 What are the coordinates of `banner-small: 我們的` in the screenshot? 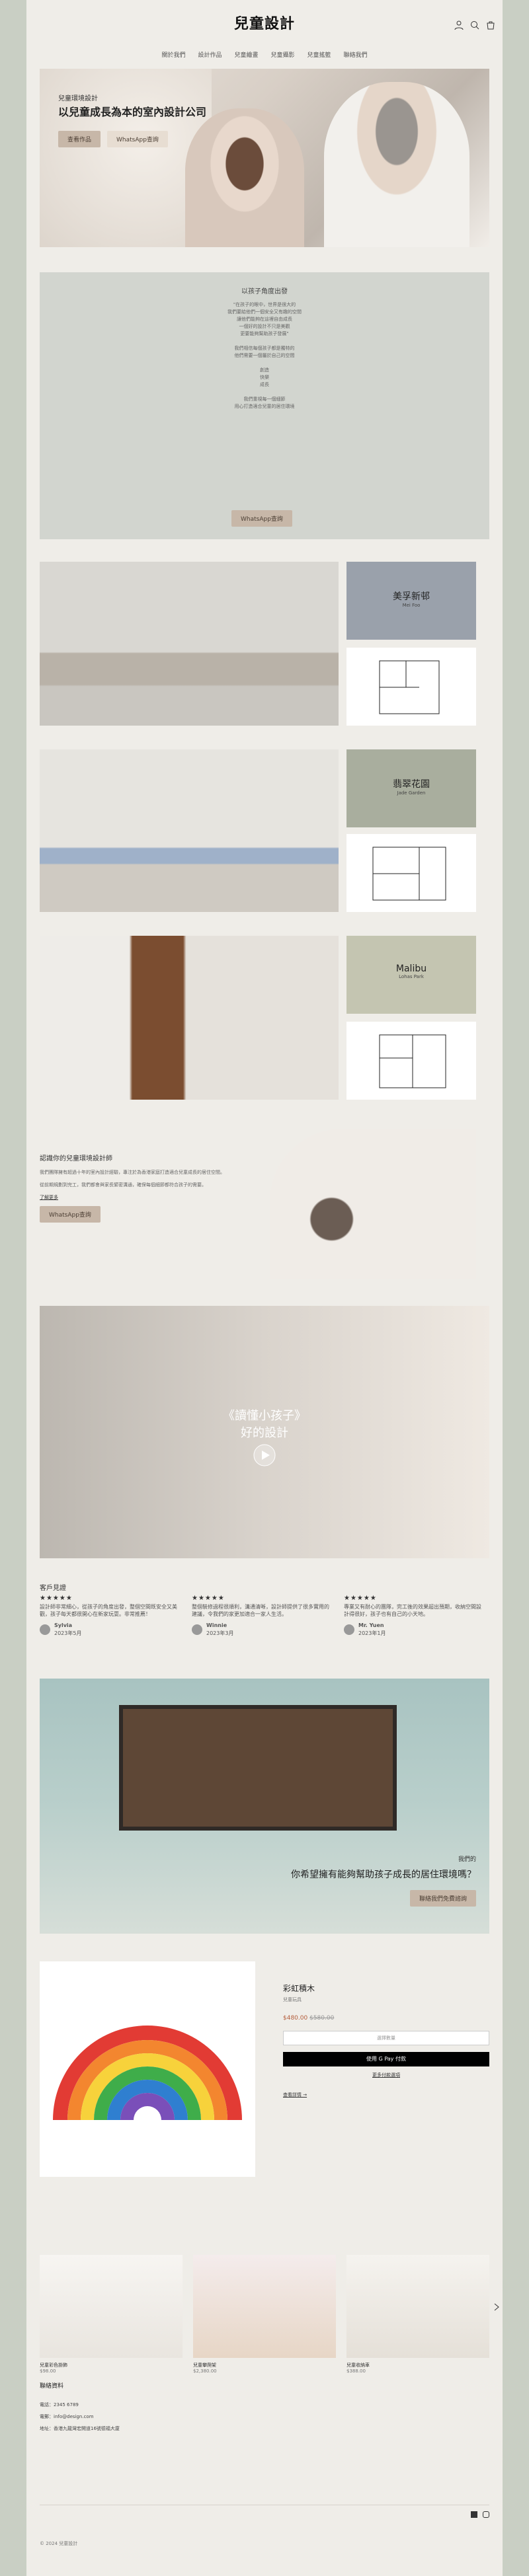 It's located at (467, 1859).